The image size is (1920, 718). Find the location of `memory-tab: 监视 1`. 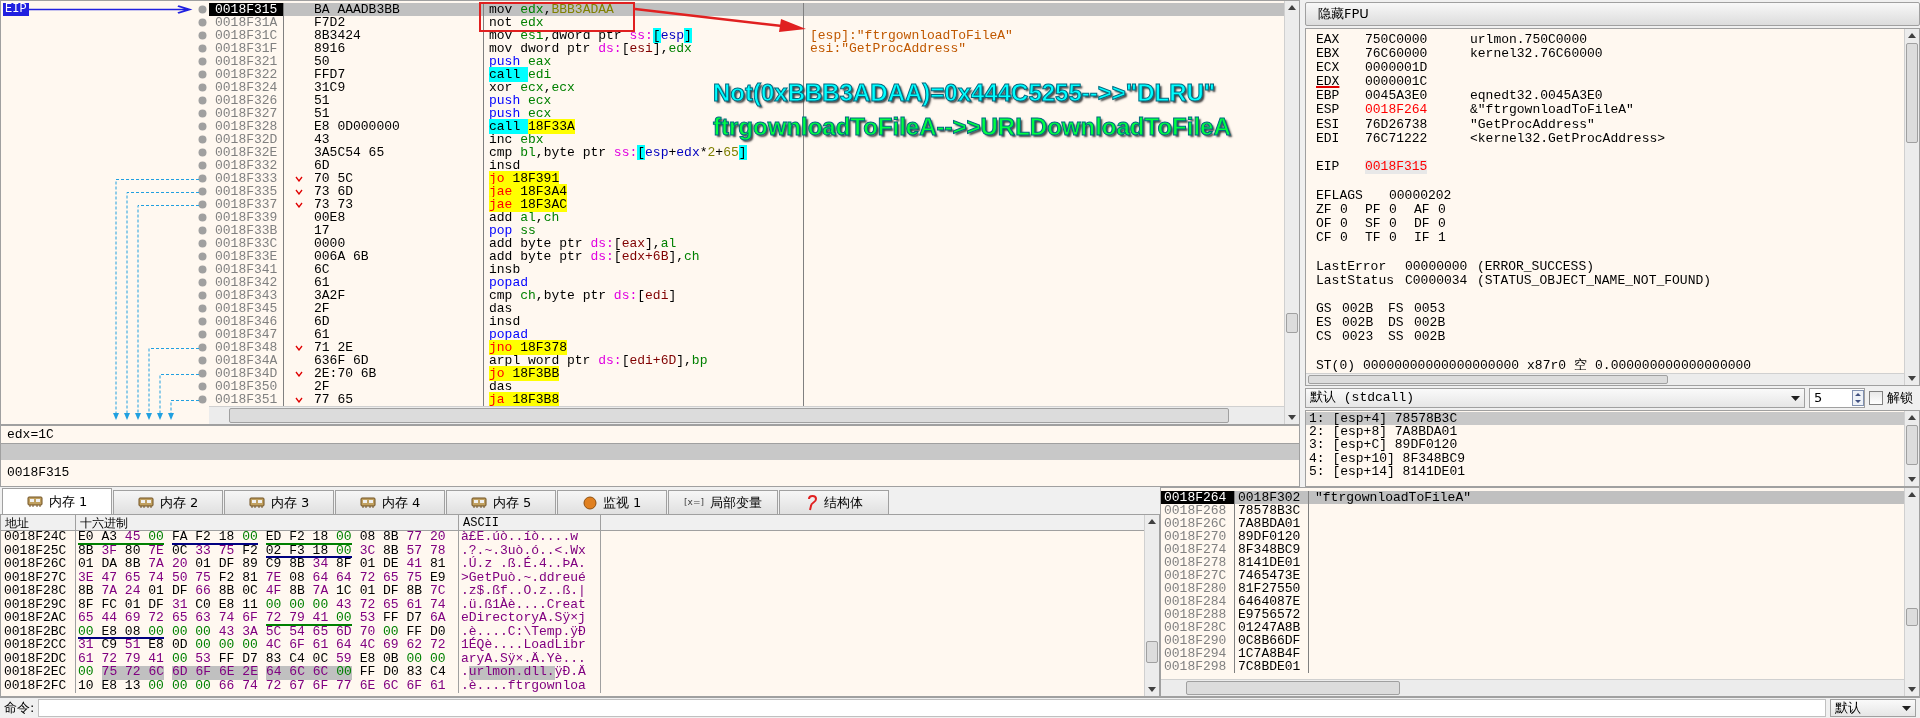

memory-tab: 监视 1 is located at coordinates (612, 502).